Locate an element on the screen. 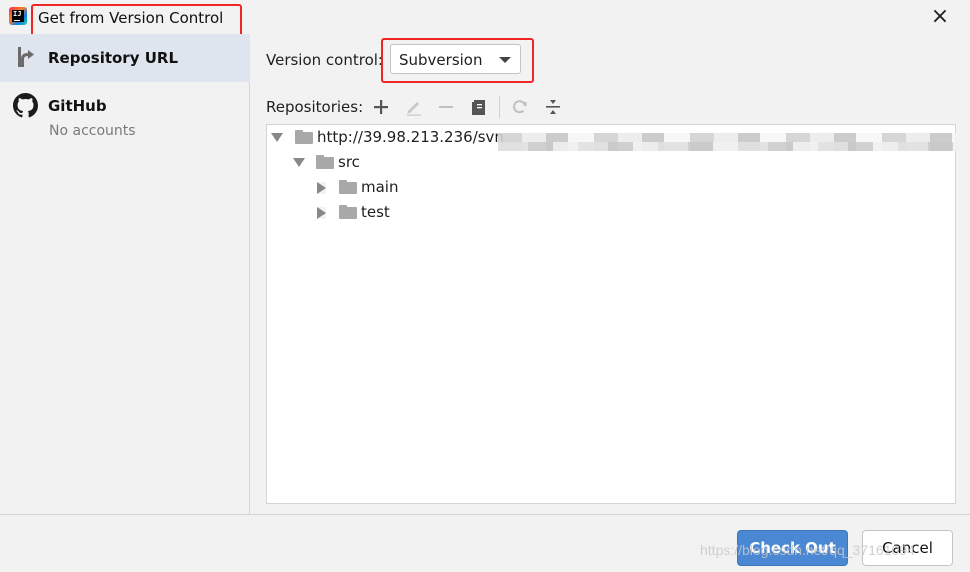  tree-node-main: main is located at coordinates (467, 188).